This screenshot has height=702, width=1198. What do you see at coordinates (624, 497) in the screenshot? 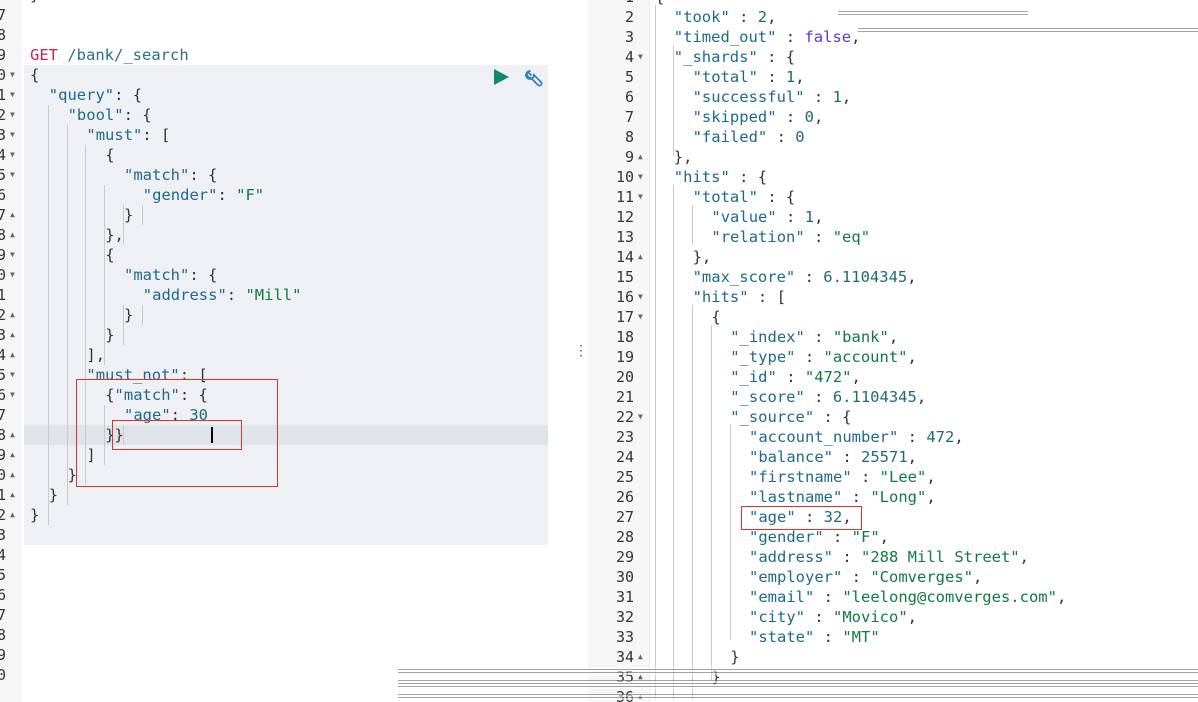
I see `line-number: 26` at bounding box center [624, 497].